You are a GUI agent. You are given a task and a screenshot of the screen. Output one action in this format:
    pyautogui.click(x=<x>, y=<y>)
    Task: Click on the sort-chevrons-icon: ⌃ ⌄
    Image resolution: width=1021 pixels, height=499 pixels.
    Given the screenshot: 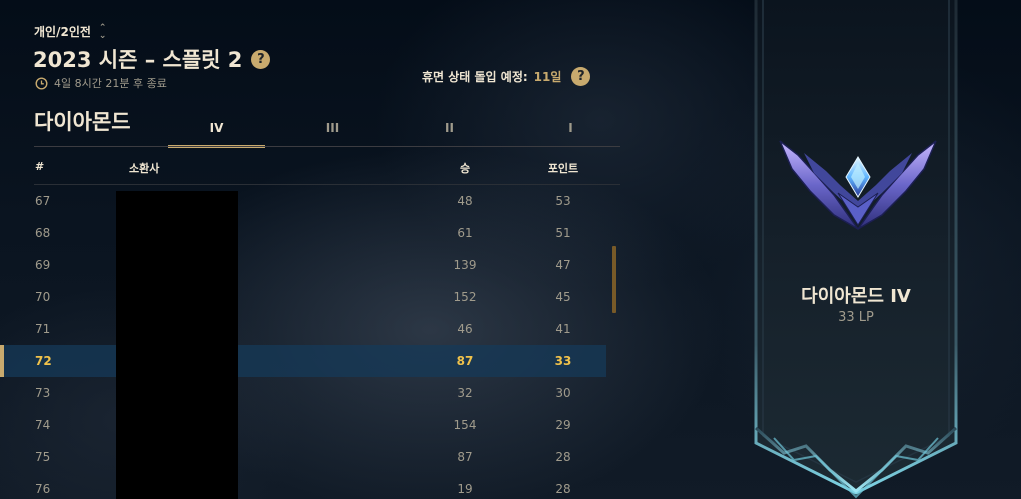 What is the action you would take?
    pyautogui.click(x=102, y=31)
    